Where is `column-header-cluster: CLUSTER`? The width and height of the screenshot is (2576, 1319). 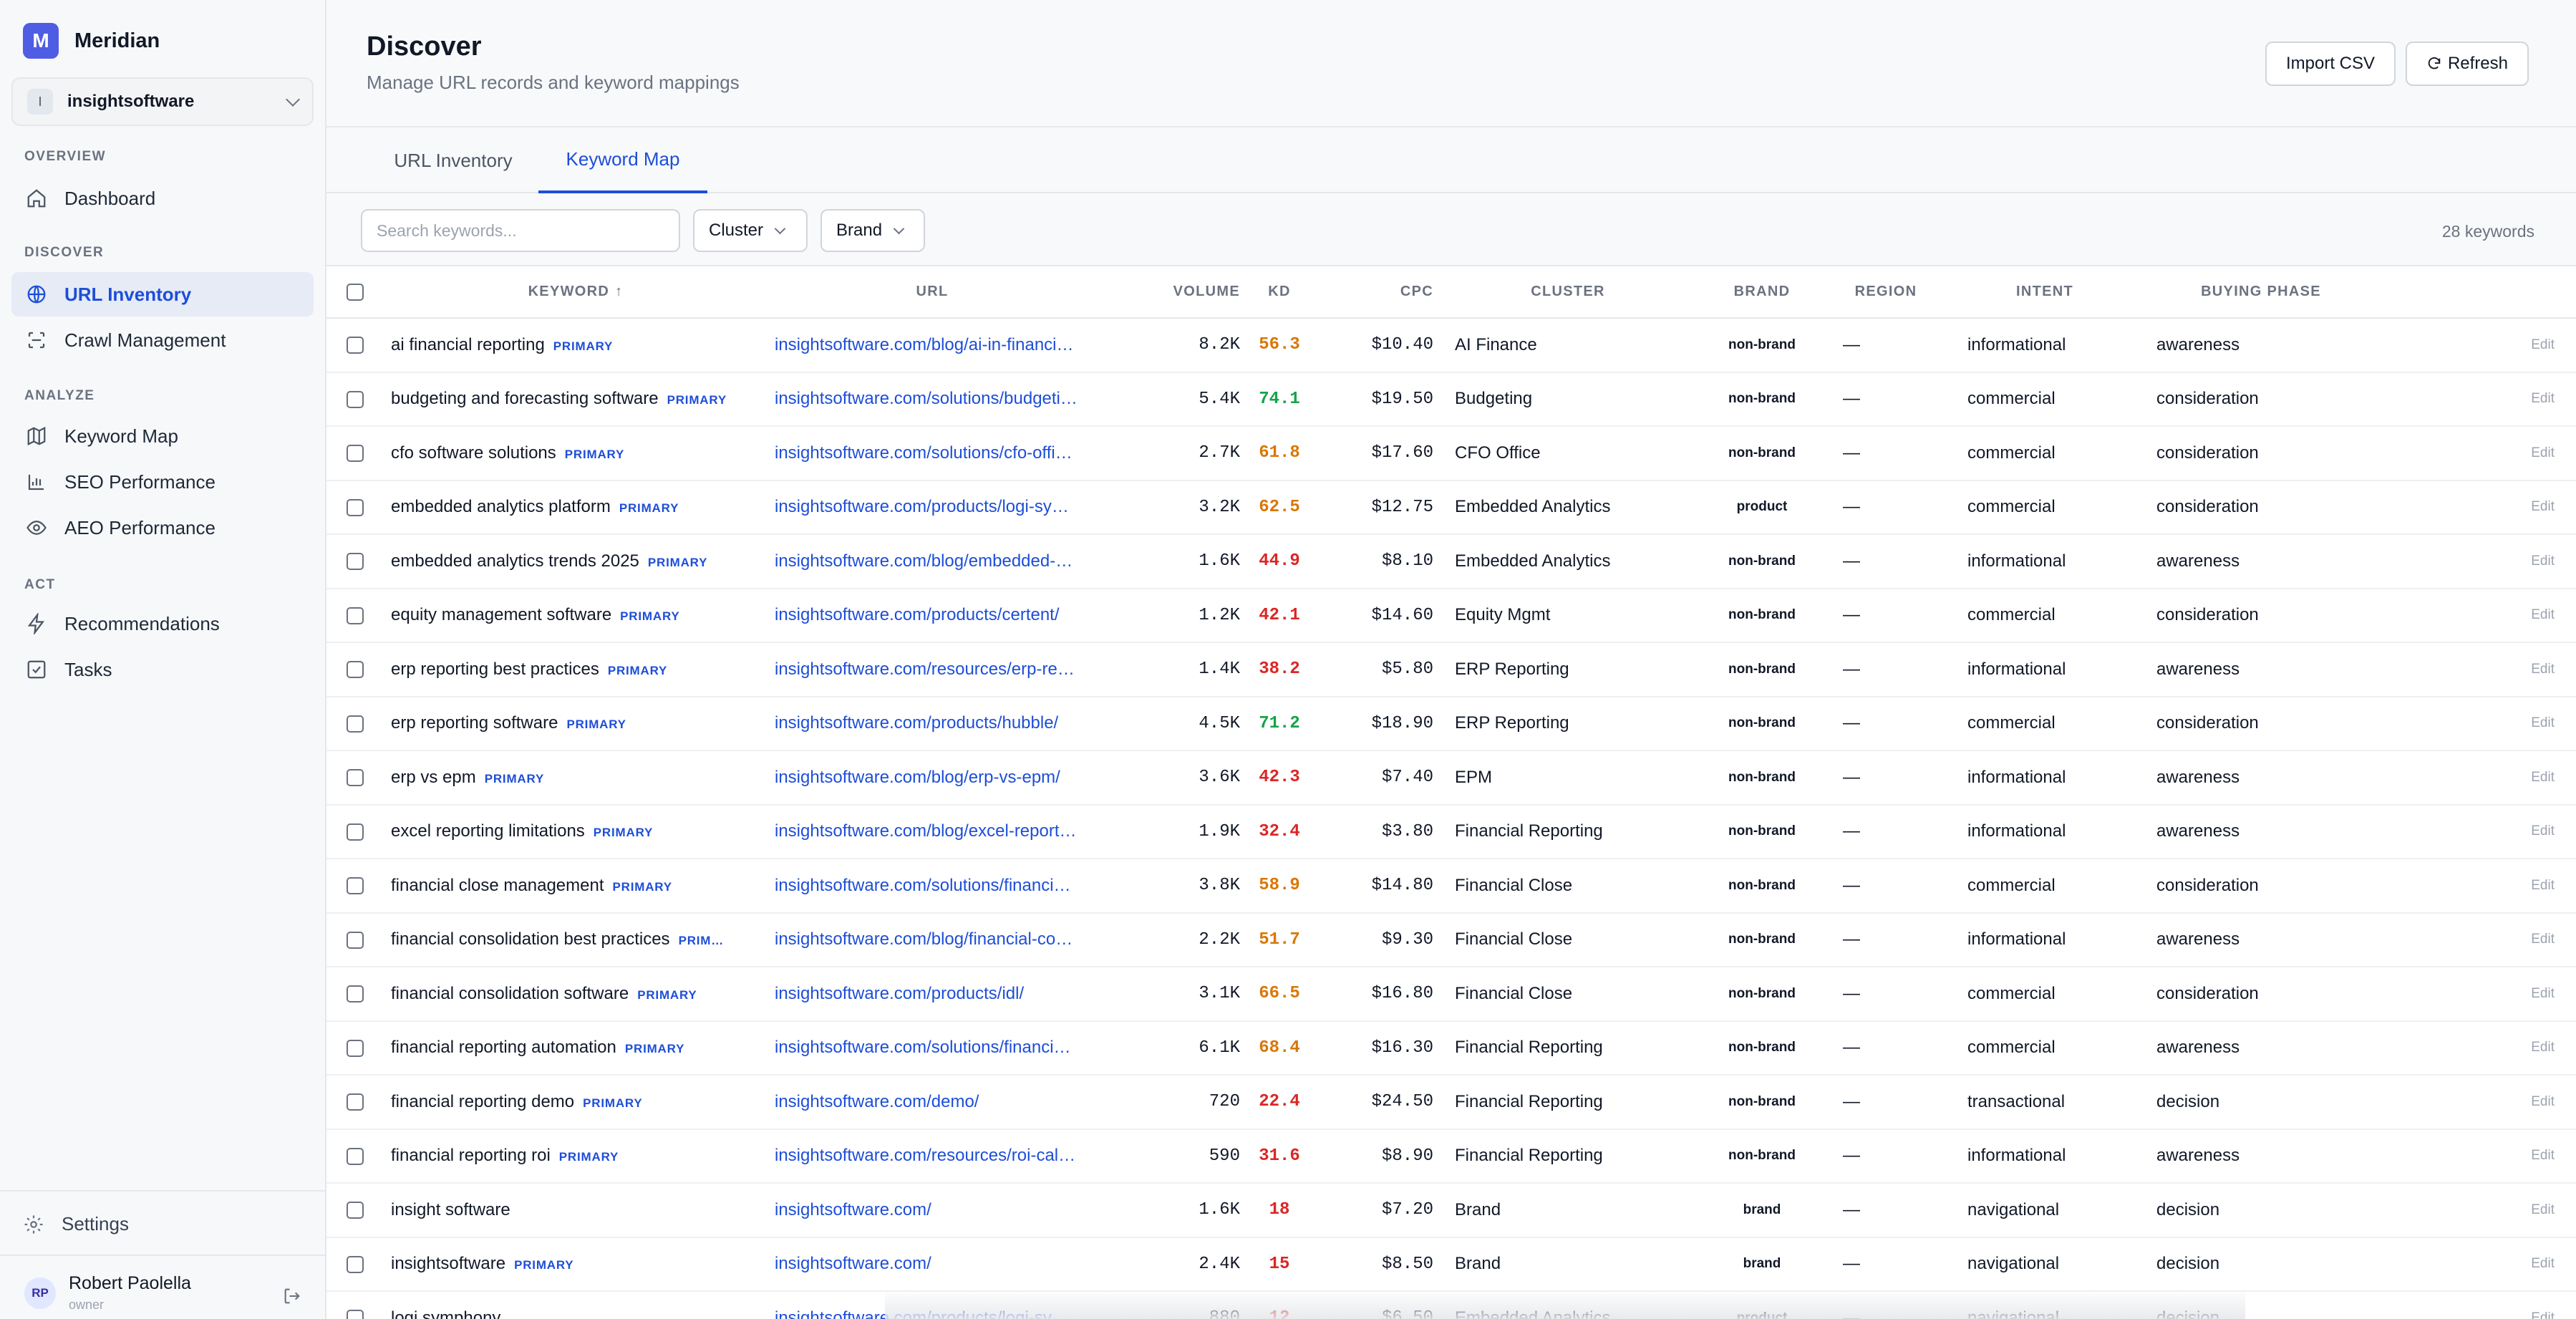 column-header-cluster: CLUSTER is located at coordinates (1568, 292).